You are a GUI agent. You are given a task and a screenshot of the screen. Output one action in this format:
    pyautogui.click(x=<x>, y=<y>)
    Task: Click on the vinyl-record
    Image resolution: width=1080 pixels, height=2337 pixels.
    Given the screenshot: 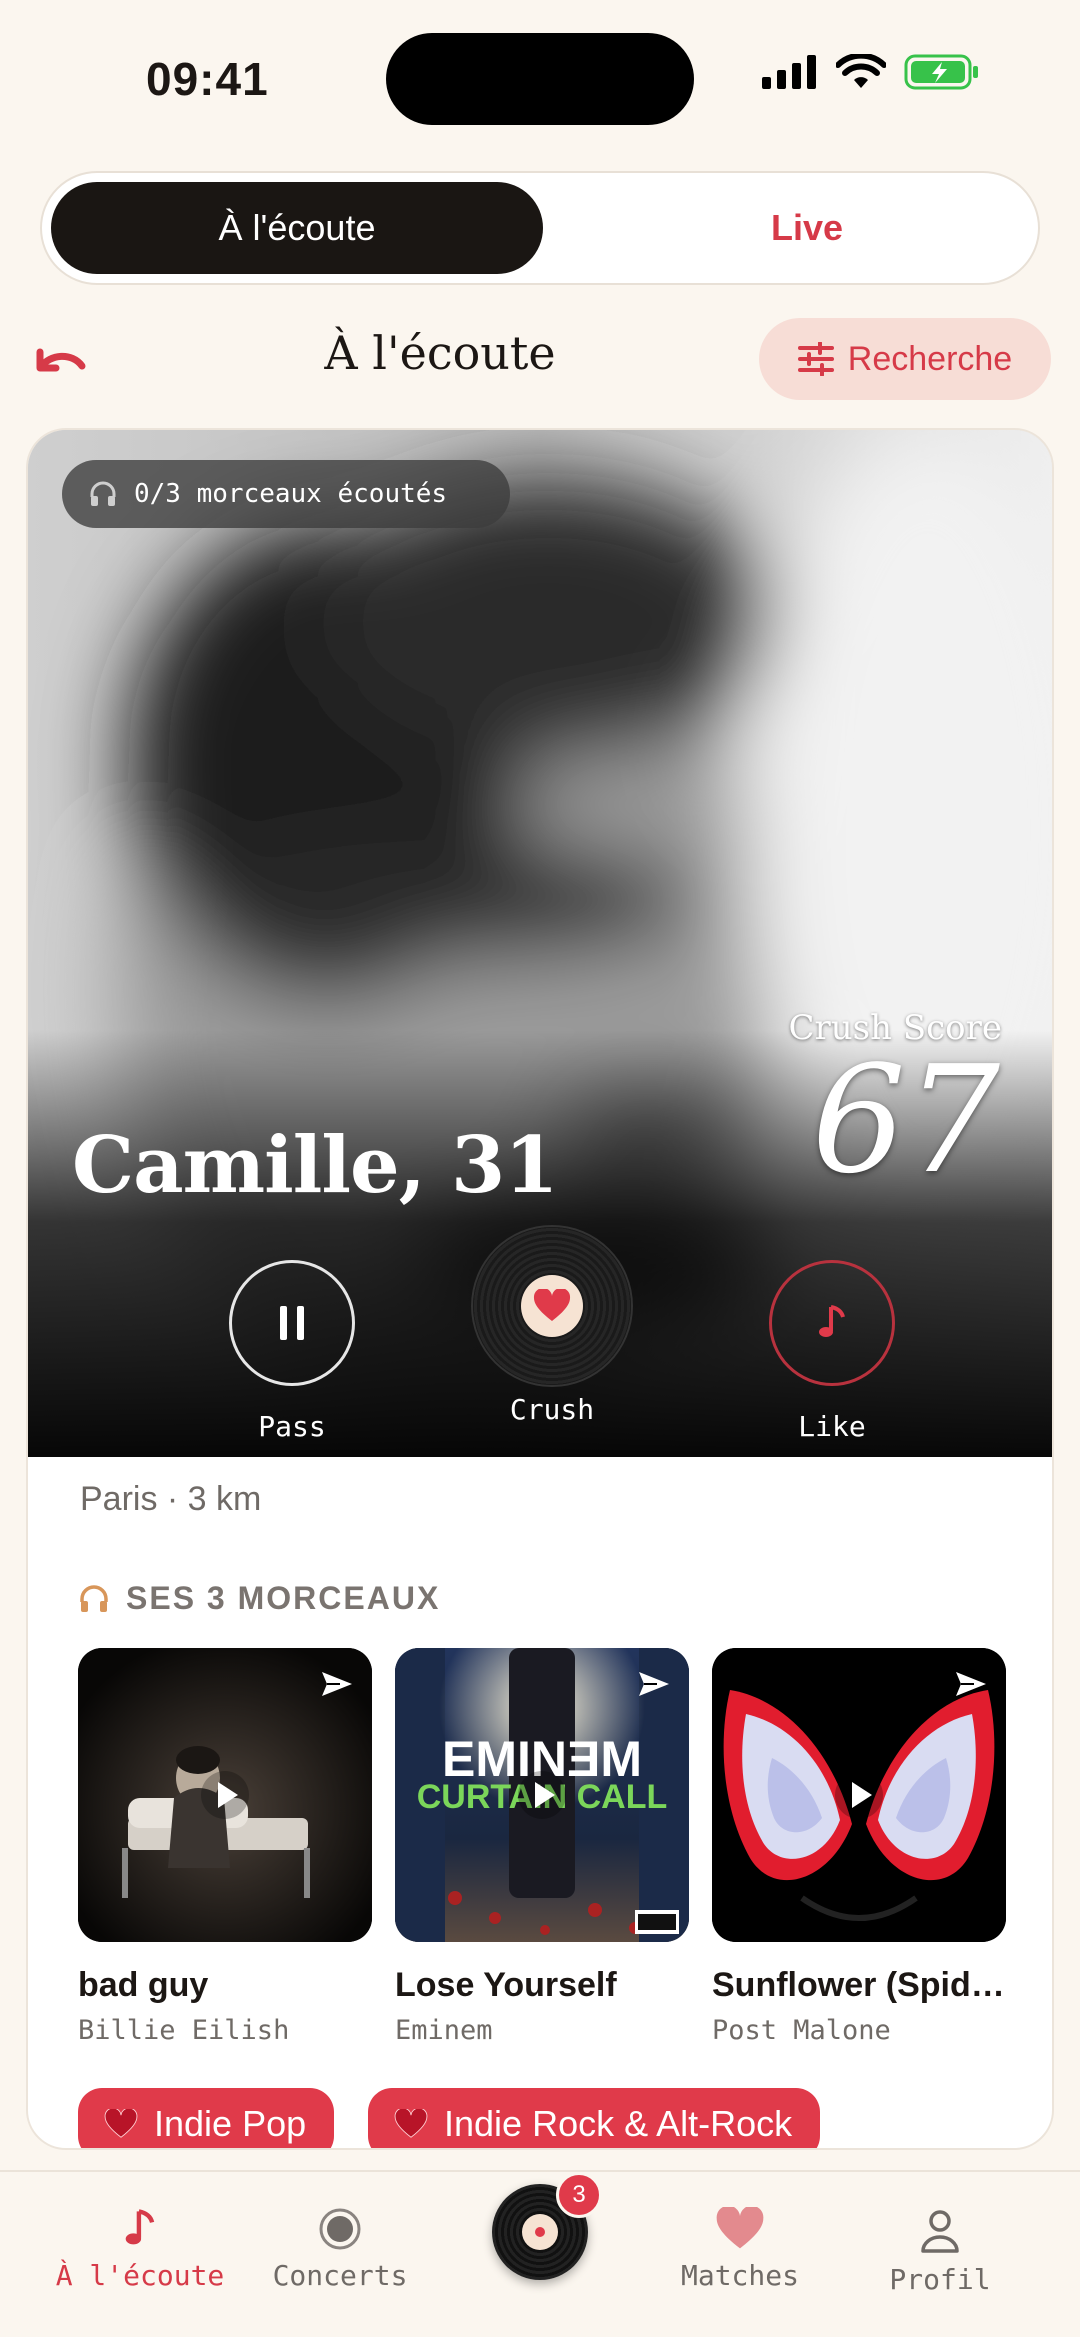 What is the action you would take?
    pyautogui.click(x=552, y=1306)
    